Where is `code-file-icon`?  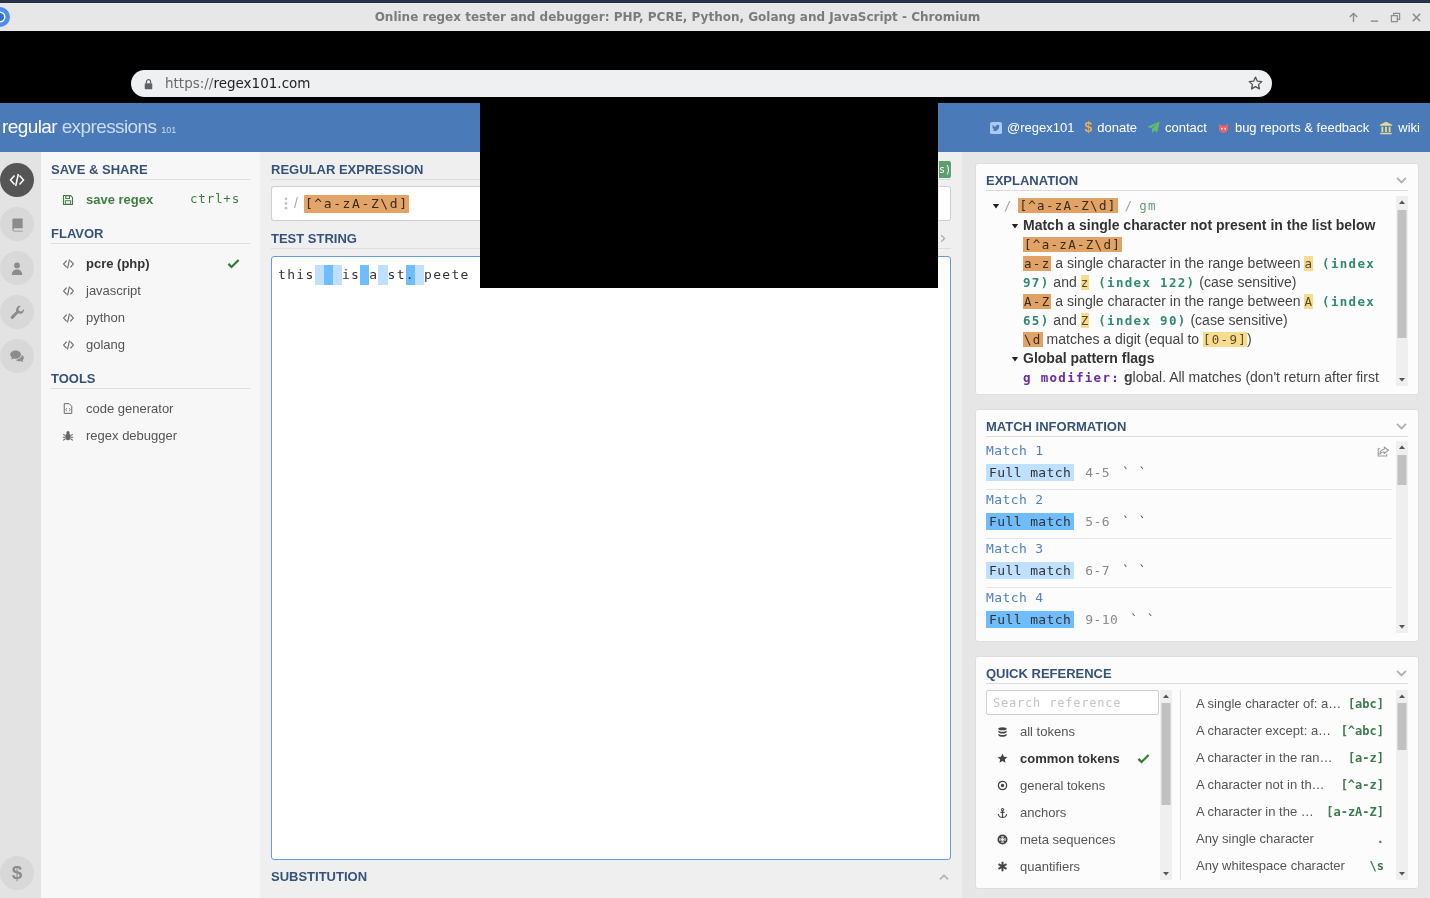
code-file-icon is located at coordinates (68, 408).